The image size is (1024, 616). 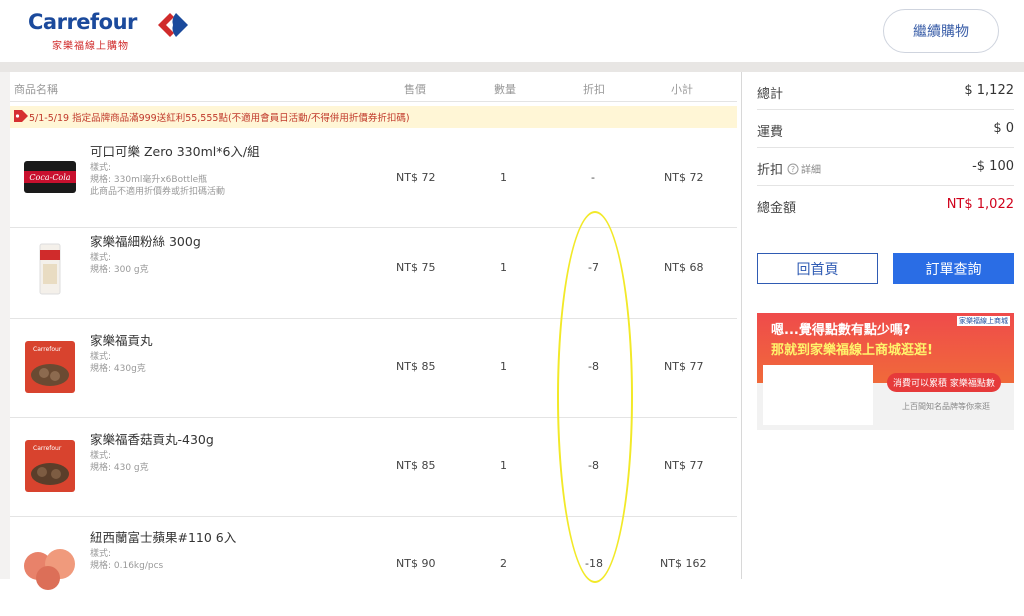 I want to click on total-label: 總計, so click(x=770, y=94).